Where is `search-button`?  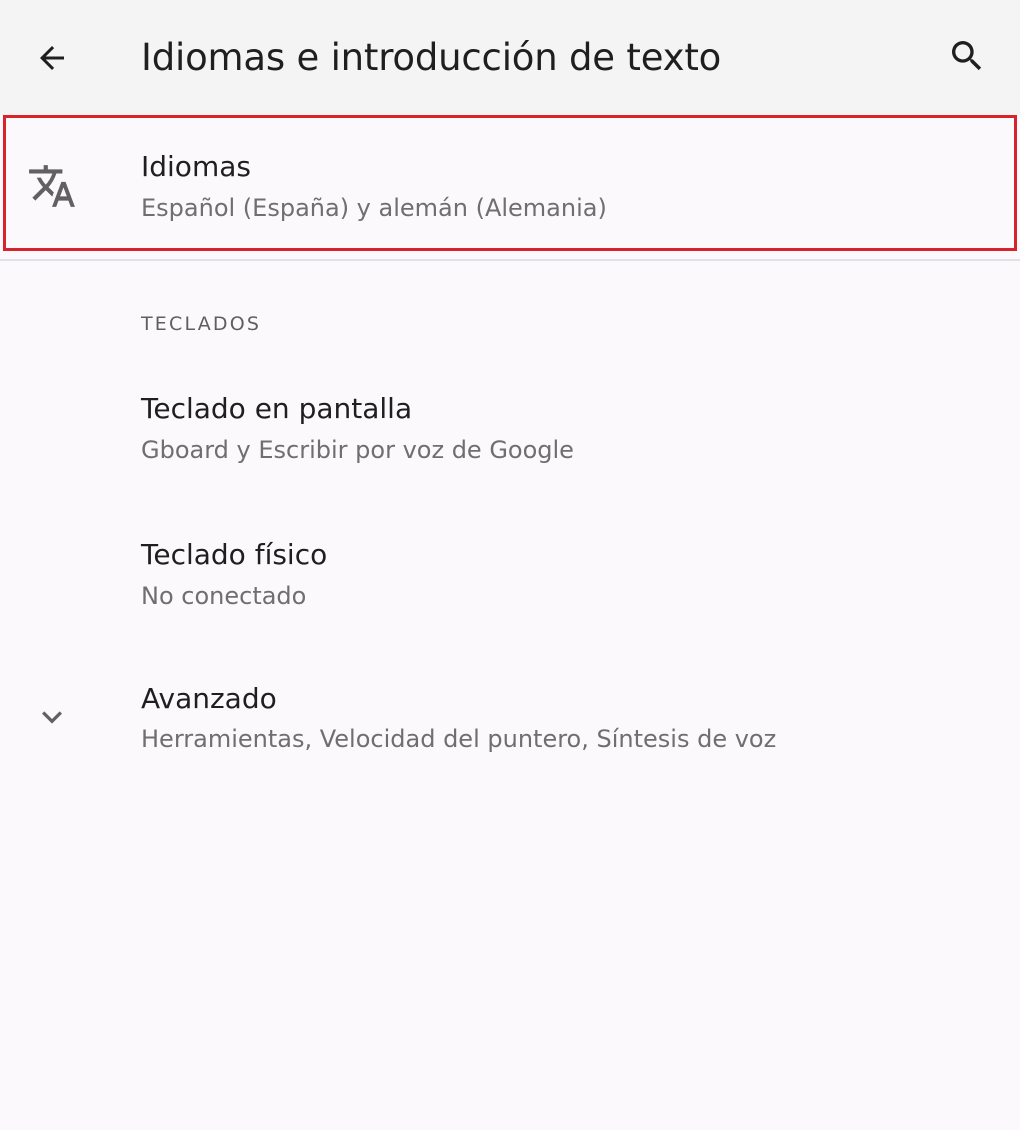
search-button is located at coordinates (967, 56).